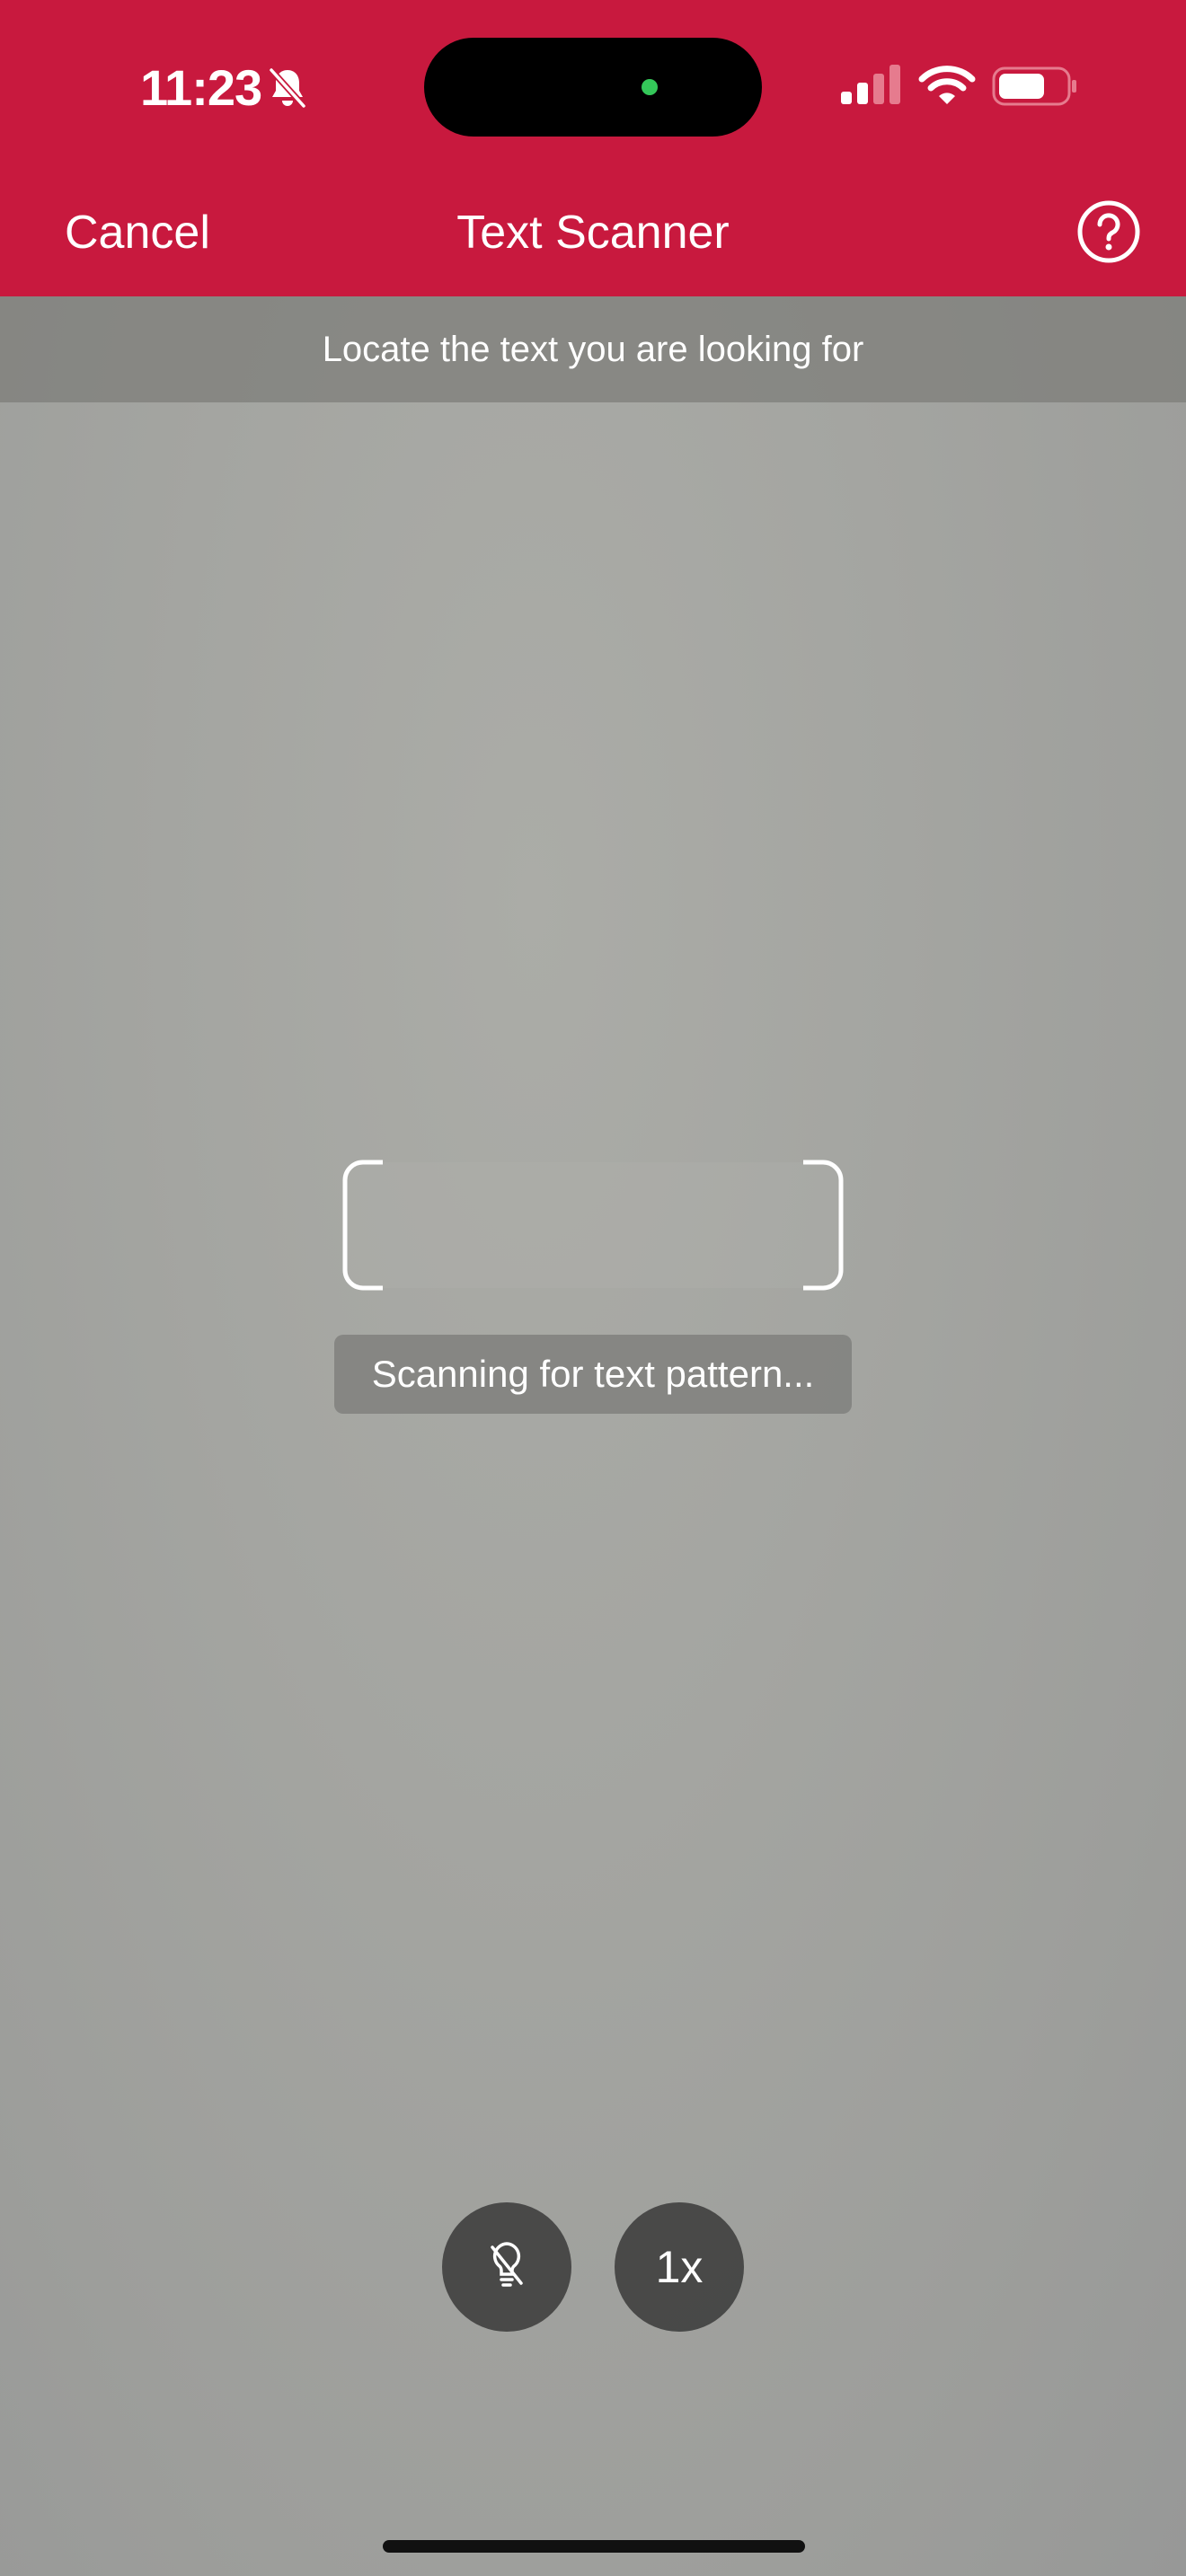 The height and width of the screenshot is (2576, 1186). Describe the element at coordinates (870, 85) in the screenshot. I see `signal-icon` at that location.